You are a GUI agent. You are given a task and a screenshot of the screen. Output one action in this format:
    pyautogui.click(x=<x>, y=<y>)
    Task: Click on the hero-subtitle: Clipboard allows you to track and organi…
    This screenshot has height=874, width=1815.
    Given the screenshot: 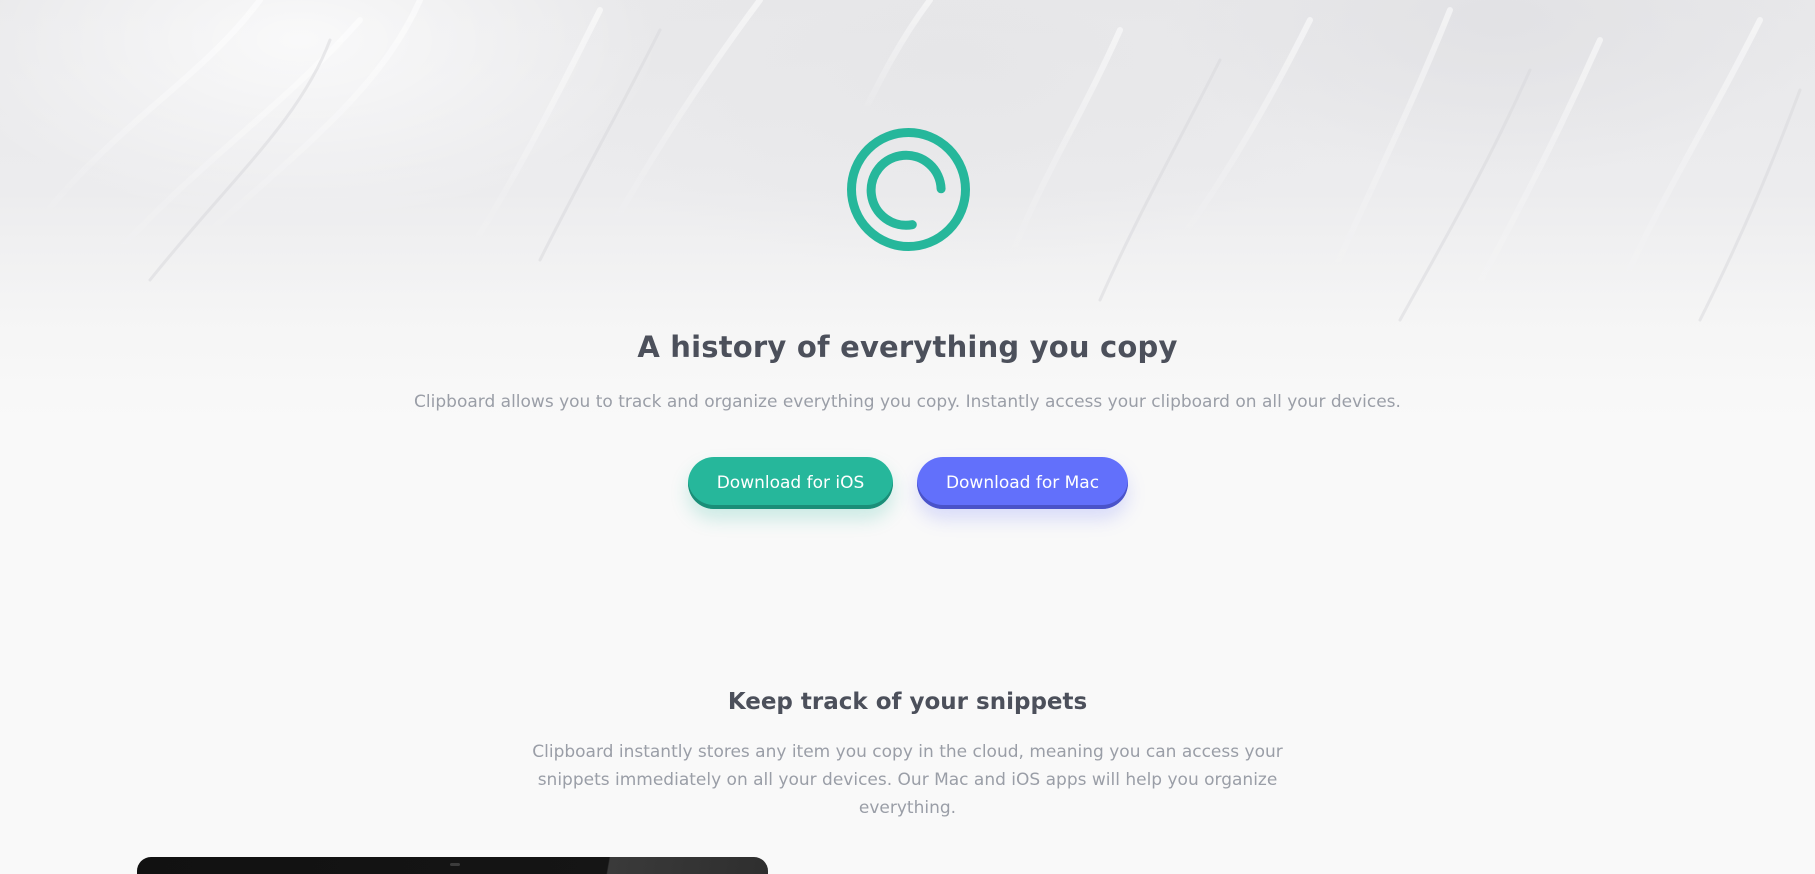 What is the action you would take?
    pyautogui.click(x=907, y=402)
    